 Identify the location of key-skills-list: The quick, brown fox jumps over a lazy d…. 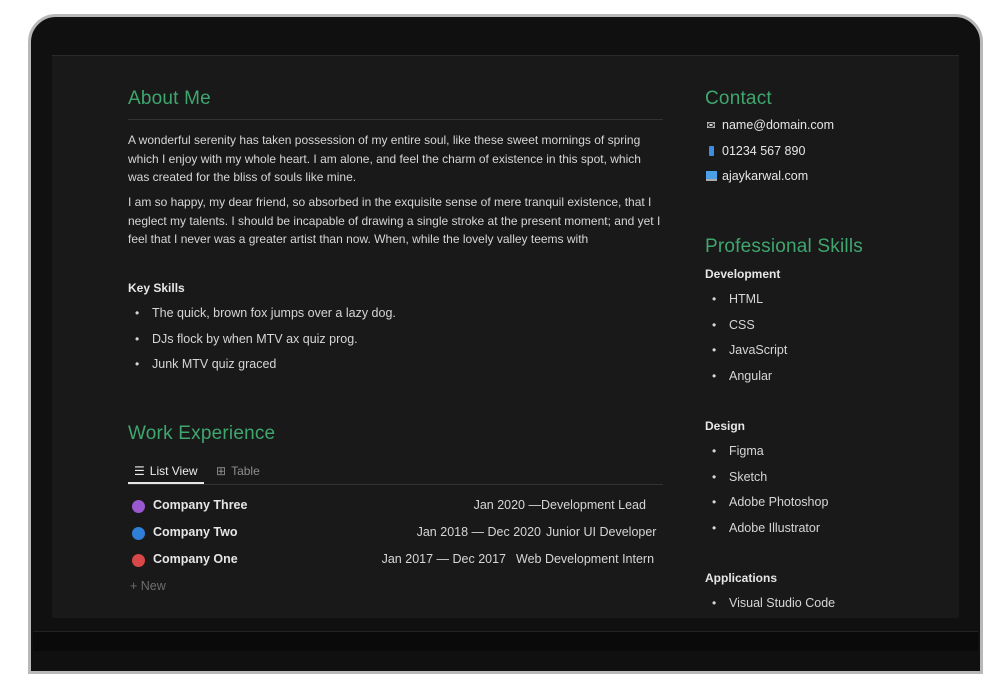
(262, 339).